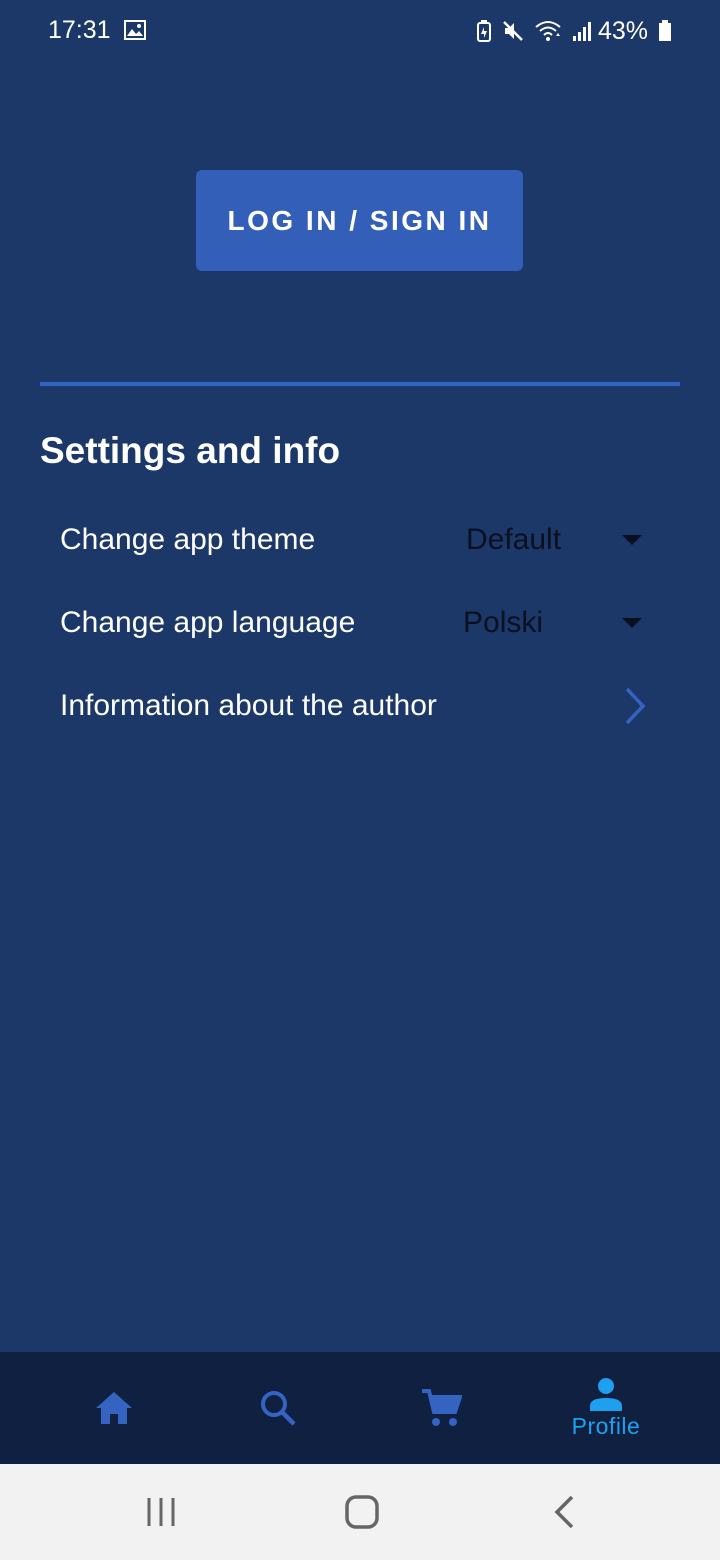 This screenshot has width=720, height=1560. I want to click on nav-item-search, so click(278, 1408).